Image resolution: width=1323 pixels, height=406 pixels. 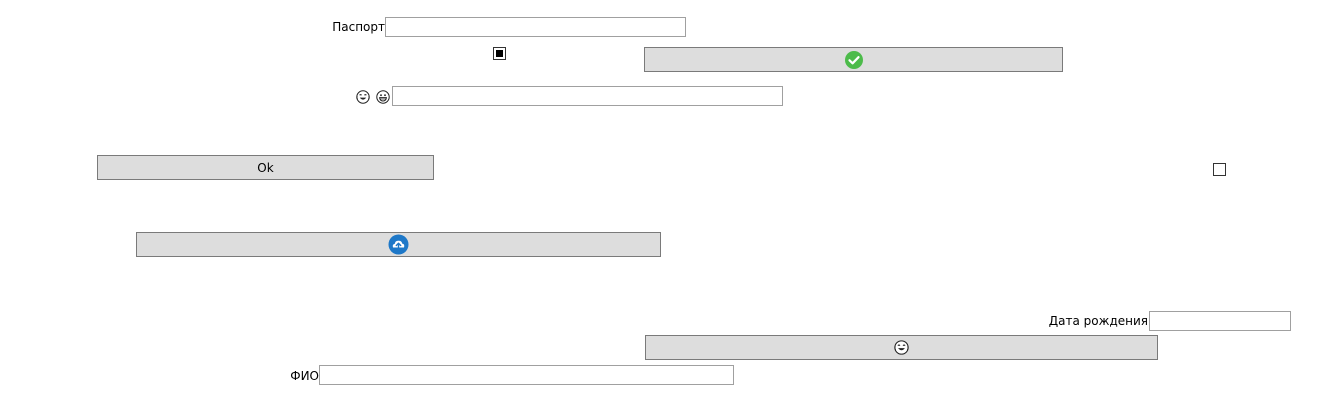 I want to click on check-circle-icon, so click(x=853, y=59).